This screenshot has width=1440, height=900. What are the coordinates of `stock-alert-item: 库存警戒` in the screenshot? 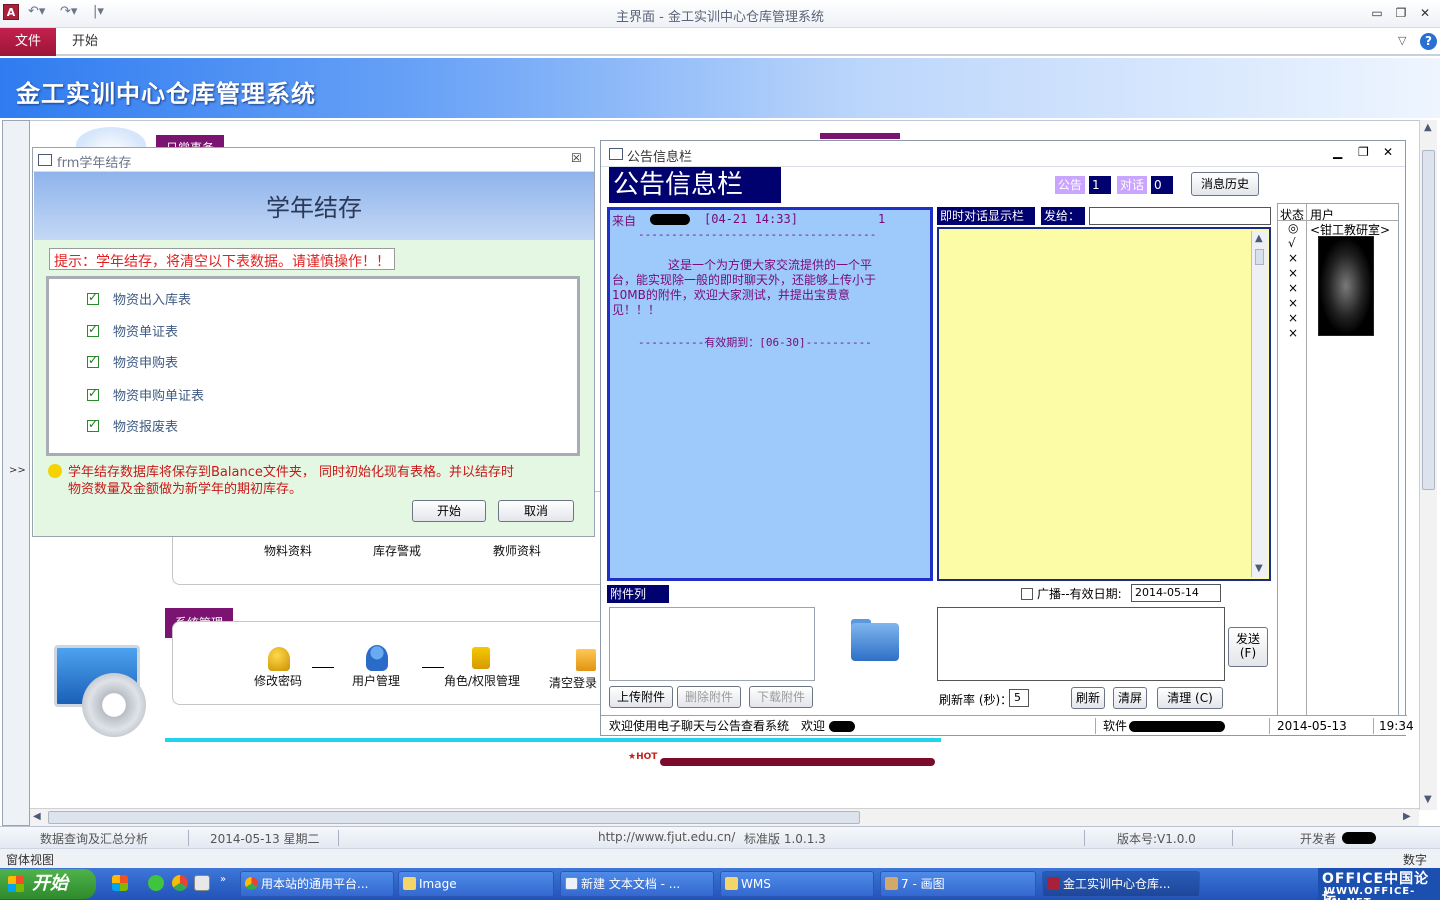 It's located at (397, 550).